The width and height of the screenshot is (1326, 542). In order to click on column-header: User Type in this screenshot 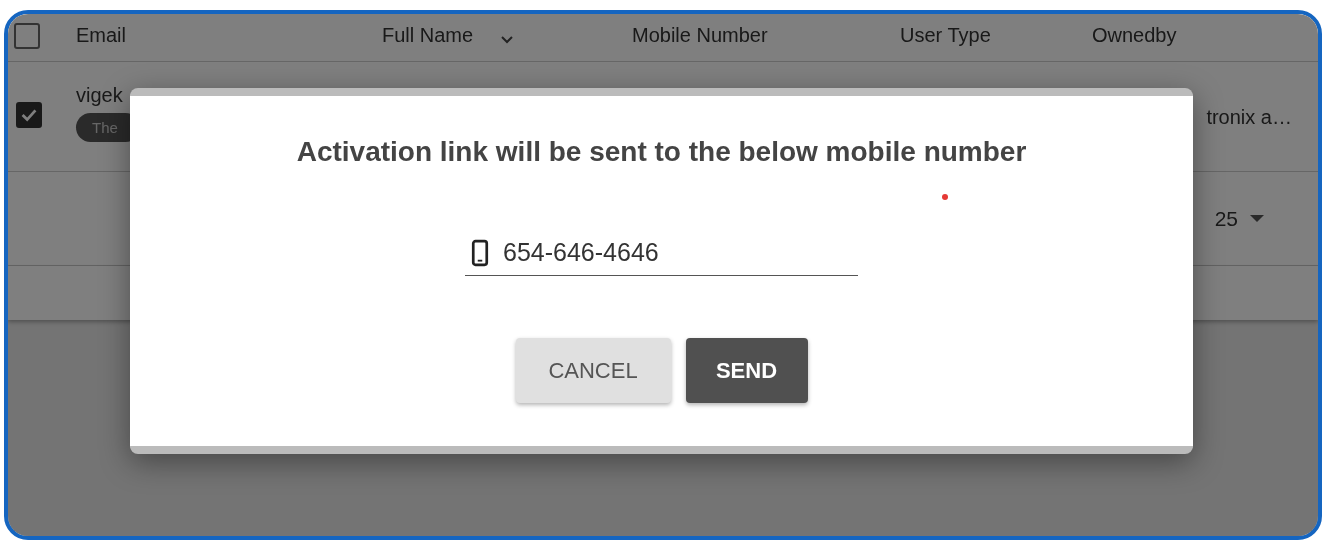, I will do `click(945, 35)`.